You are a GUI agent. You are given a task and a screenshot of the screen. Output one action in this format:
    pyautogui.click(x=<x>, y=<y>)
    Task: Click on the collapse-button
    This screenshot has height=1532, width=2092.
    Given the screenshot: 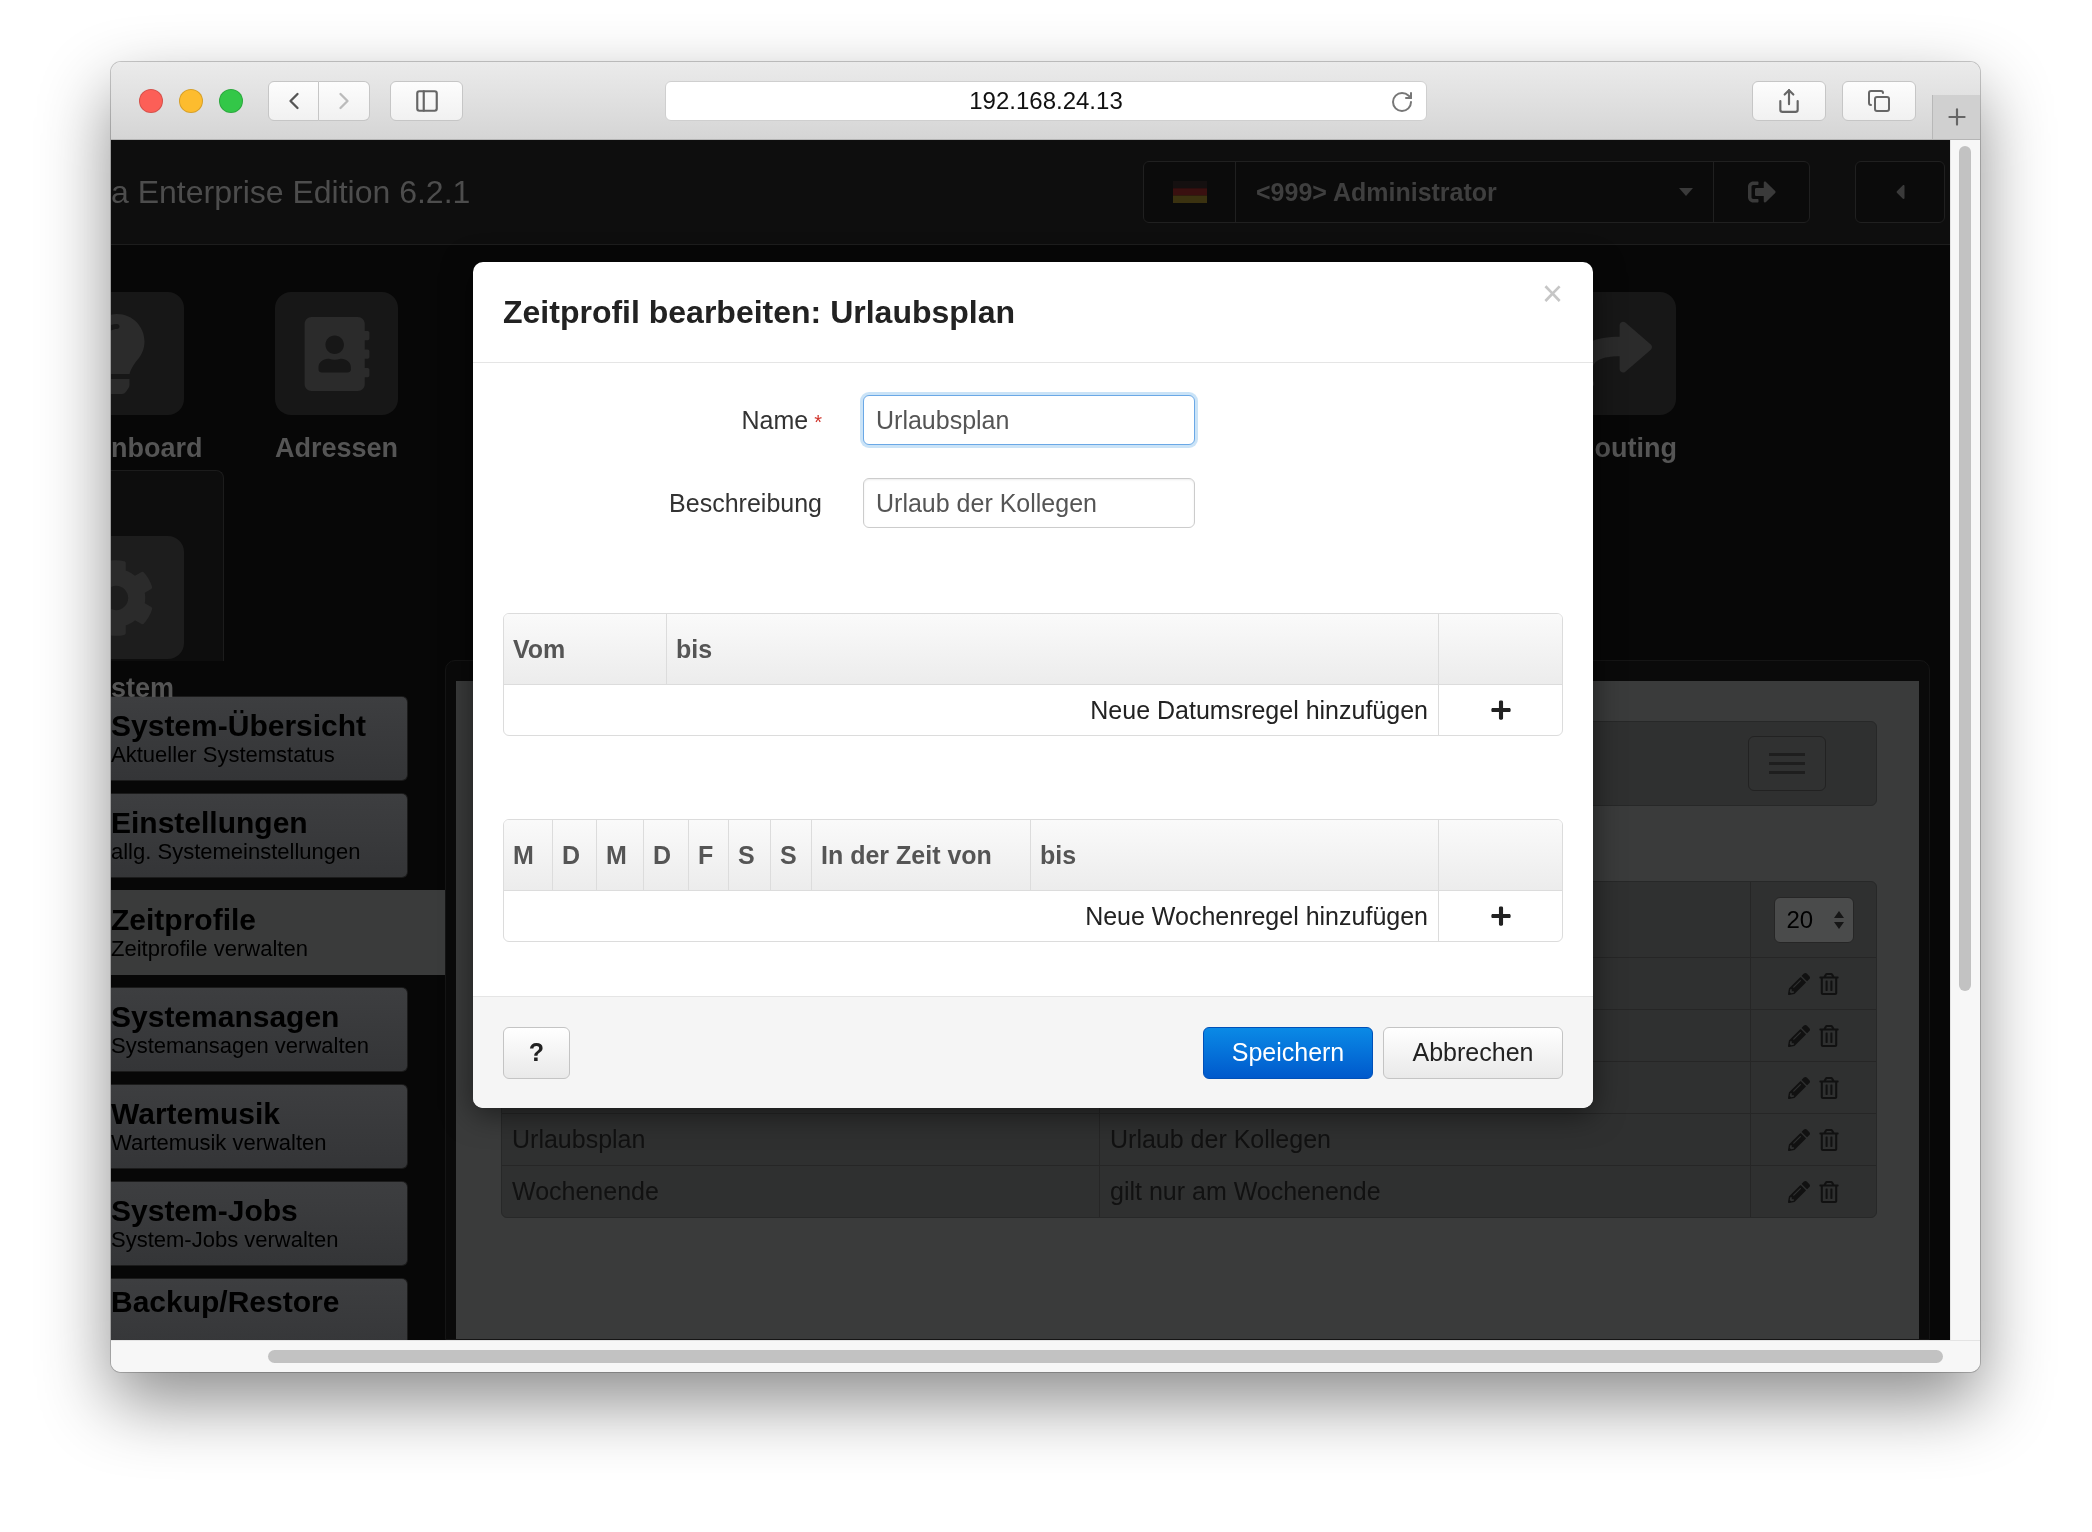 What is the action you would take?
    pyautogui.click(x=1900, y=192)
    